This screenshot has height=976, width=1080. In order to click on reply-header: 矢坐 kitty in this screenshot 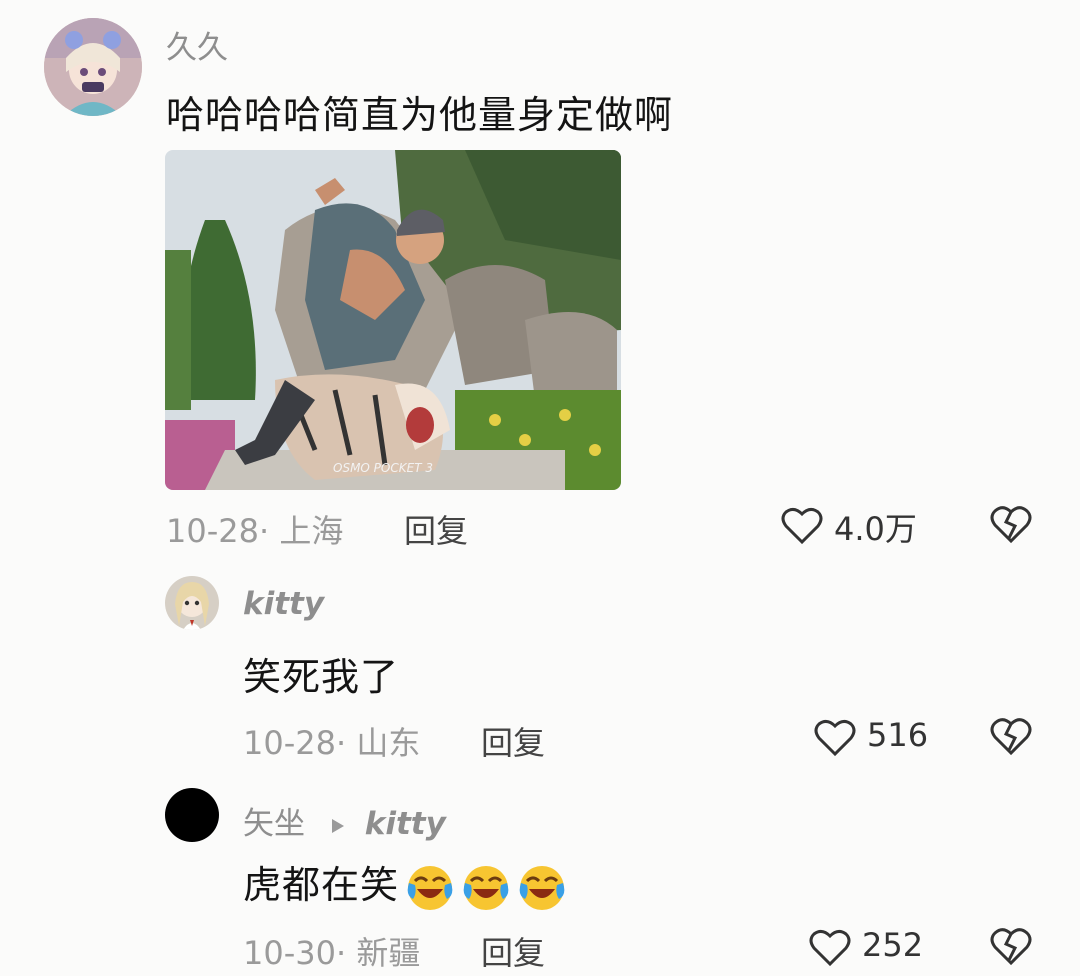, I will do `click(344, 820)`.